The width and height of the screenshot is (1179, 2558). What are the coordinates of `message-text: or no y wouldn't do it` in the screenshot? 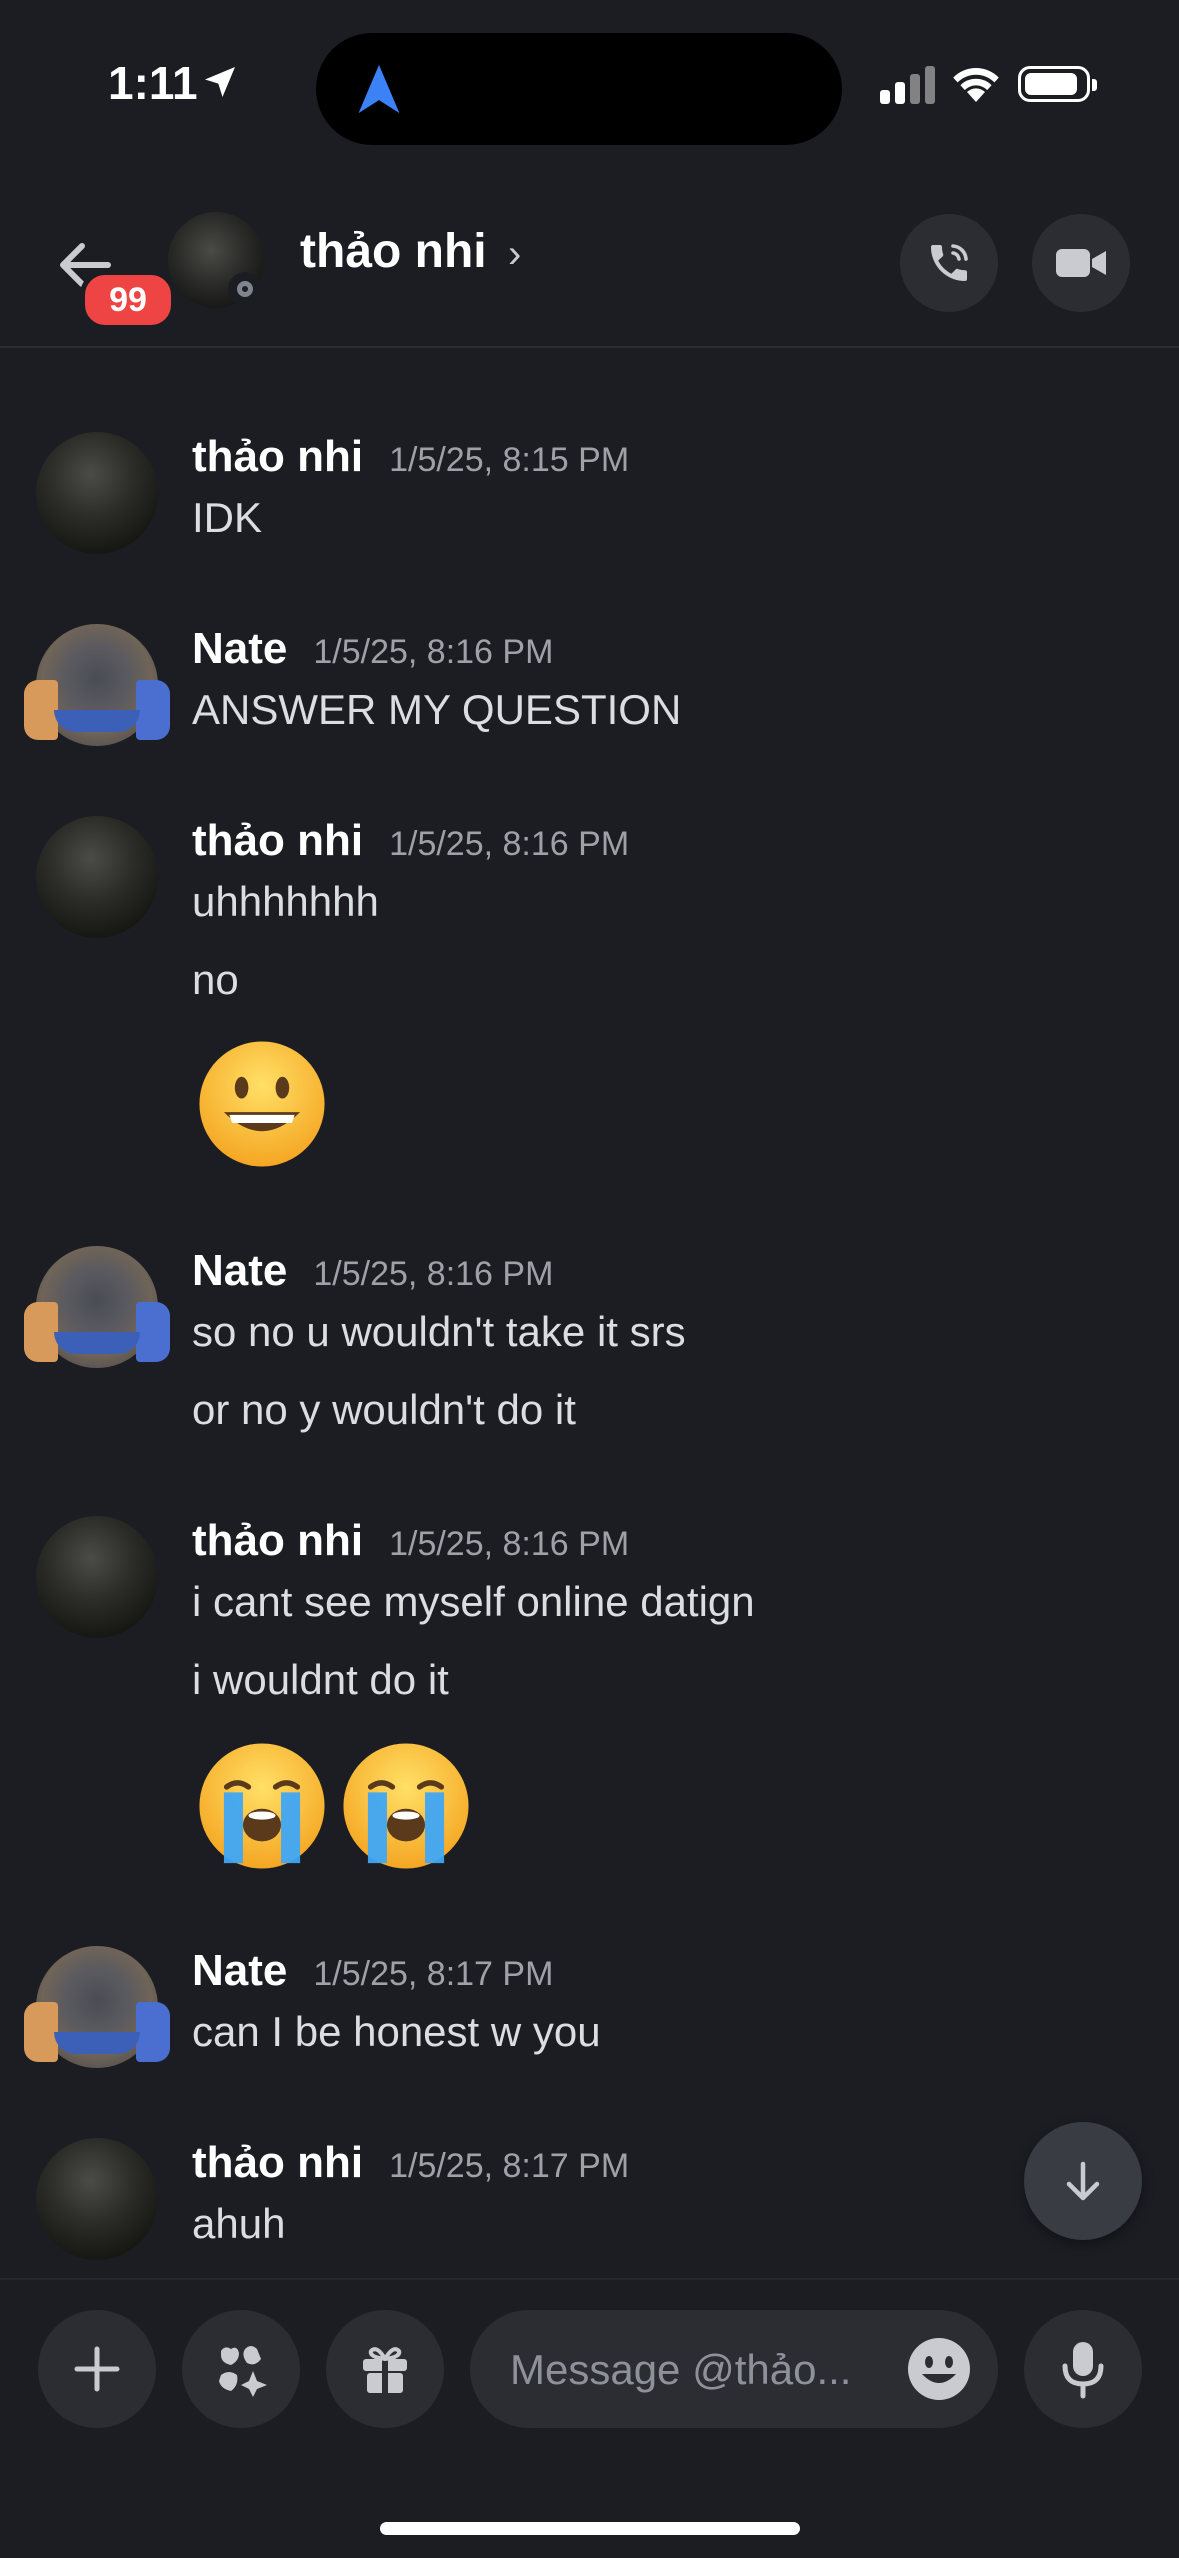 It's located at (384, 1410).